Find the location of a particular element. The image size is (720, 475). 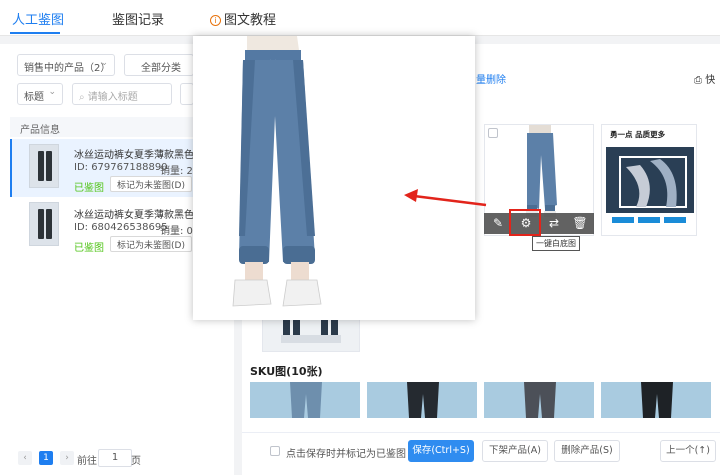

category-select-value: 全部分类 is located at coordinates (161, 68).